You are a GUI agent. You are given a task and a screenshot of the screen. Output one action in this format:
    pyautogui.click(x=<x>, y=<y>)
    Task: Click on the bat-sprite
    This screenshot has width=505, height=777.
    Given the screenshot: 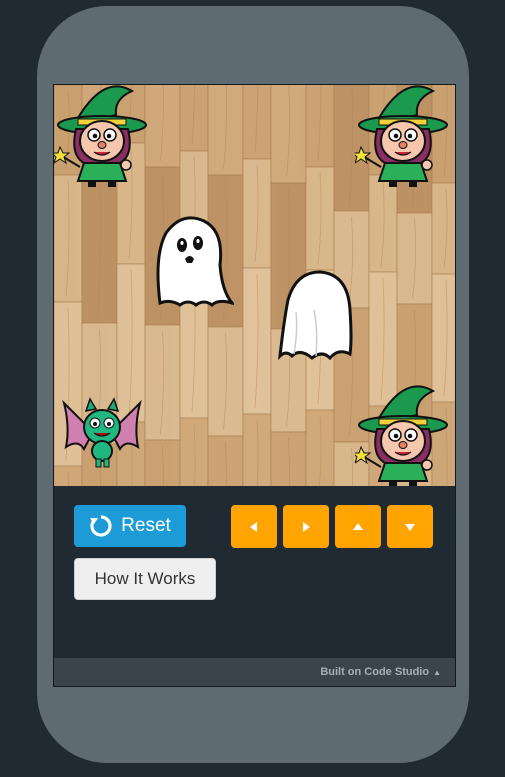 What is the action you would take?
    pyautogui.click(x=102, y=432)
    